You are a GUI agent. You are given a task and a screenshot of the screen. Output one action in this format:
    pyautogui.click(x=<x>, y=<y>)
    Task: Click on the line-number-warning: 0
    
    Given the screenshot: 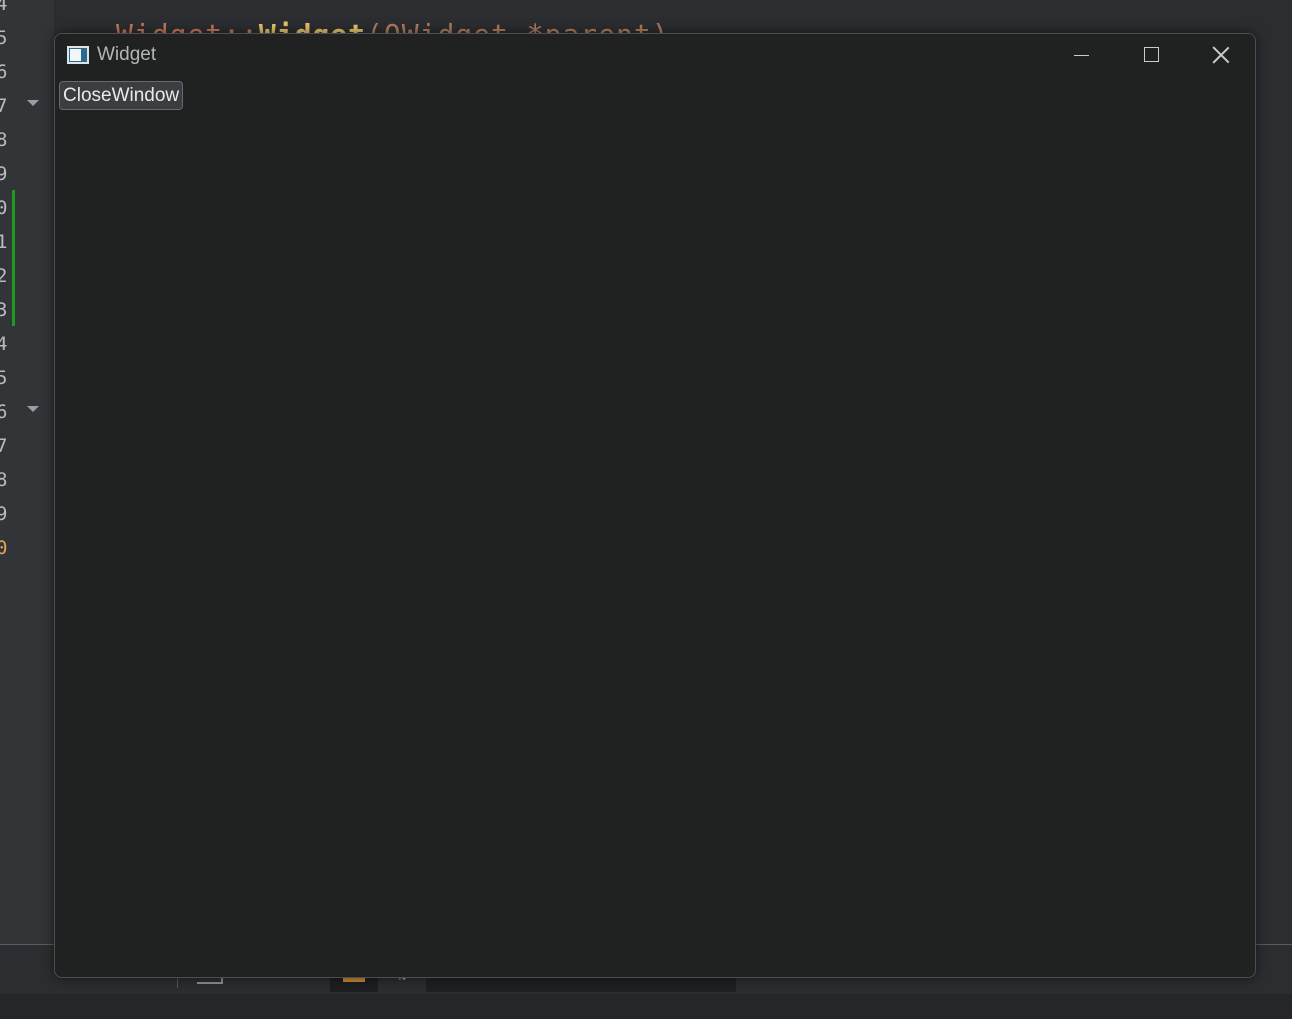 What is the action you would take?
    pyautogui.click(x=4, y=548)
    